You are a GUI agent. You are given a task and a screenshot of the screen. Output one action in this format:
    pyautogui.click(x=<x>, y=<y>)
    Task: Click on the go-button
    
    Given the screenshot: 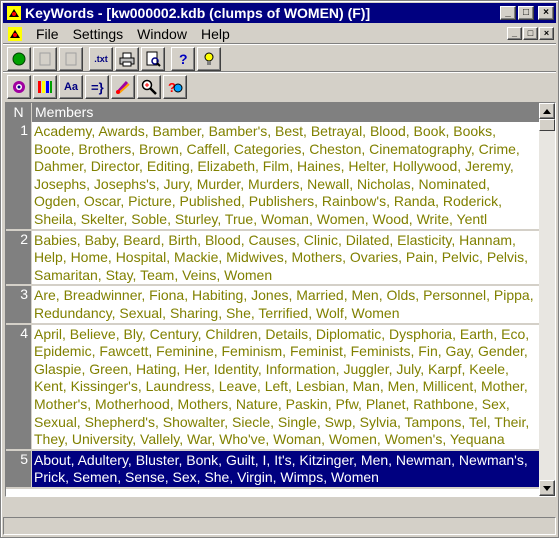 What is the action you would take?
    pyautogui.click(x=19, y=59)
    